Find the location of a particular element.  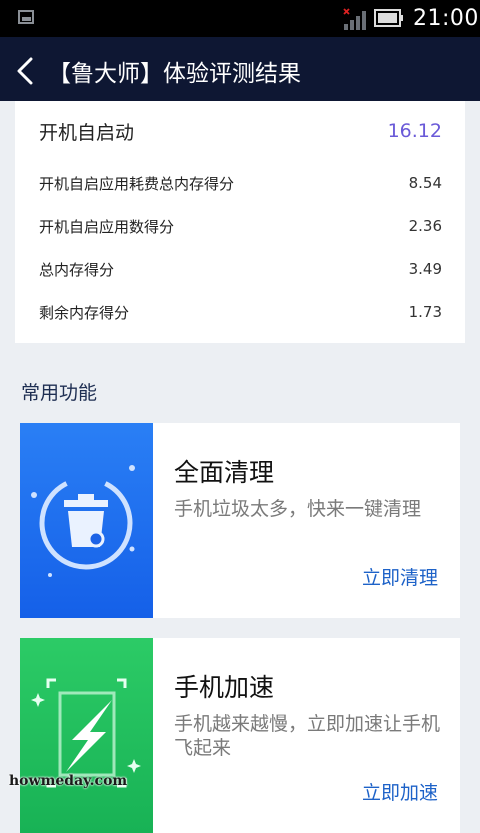

score-item-label: 开机自启应用耗费总内存得分 is located at coordinates (137, 183).